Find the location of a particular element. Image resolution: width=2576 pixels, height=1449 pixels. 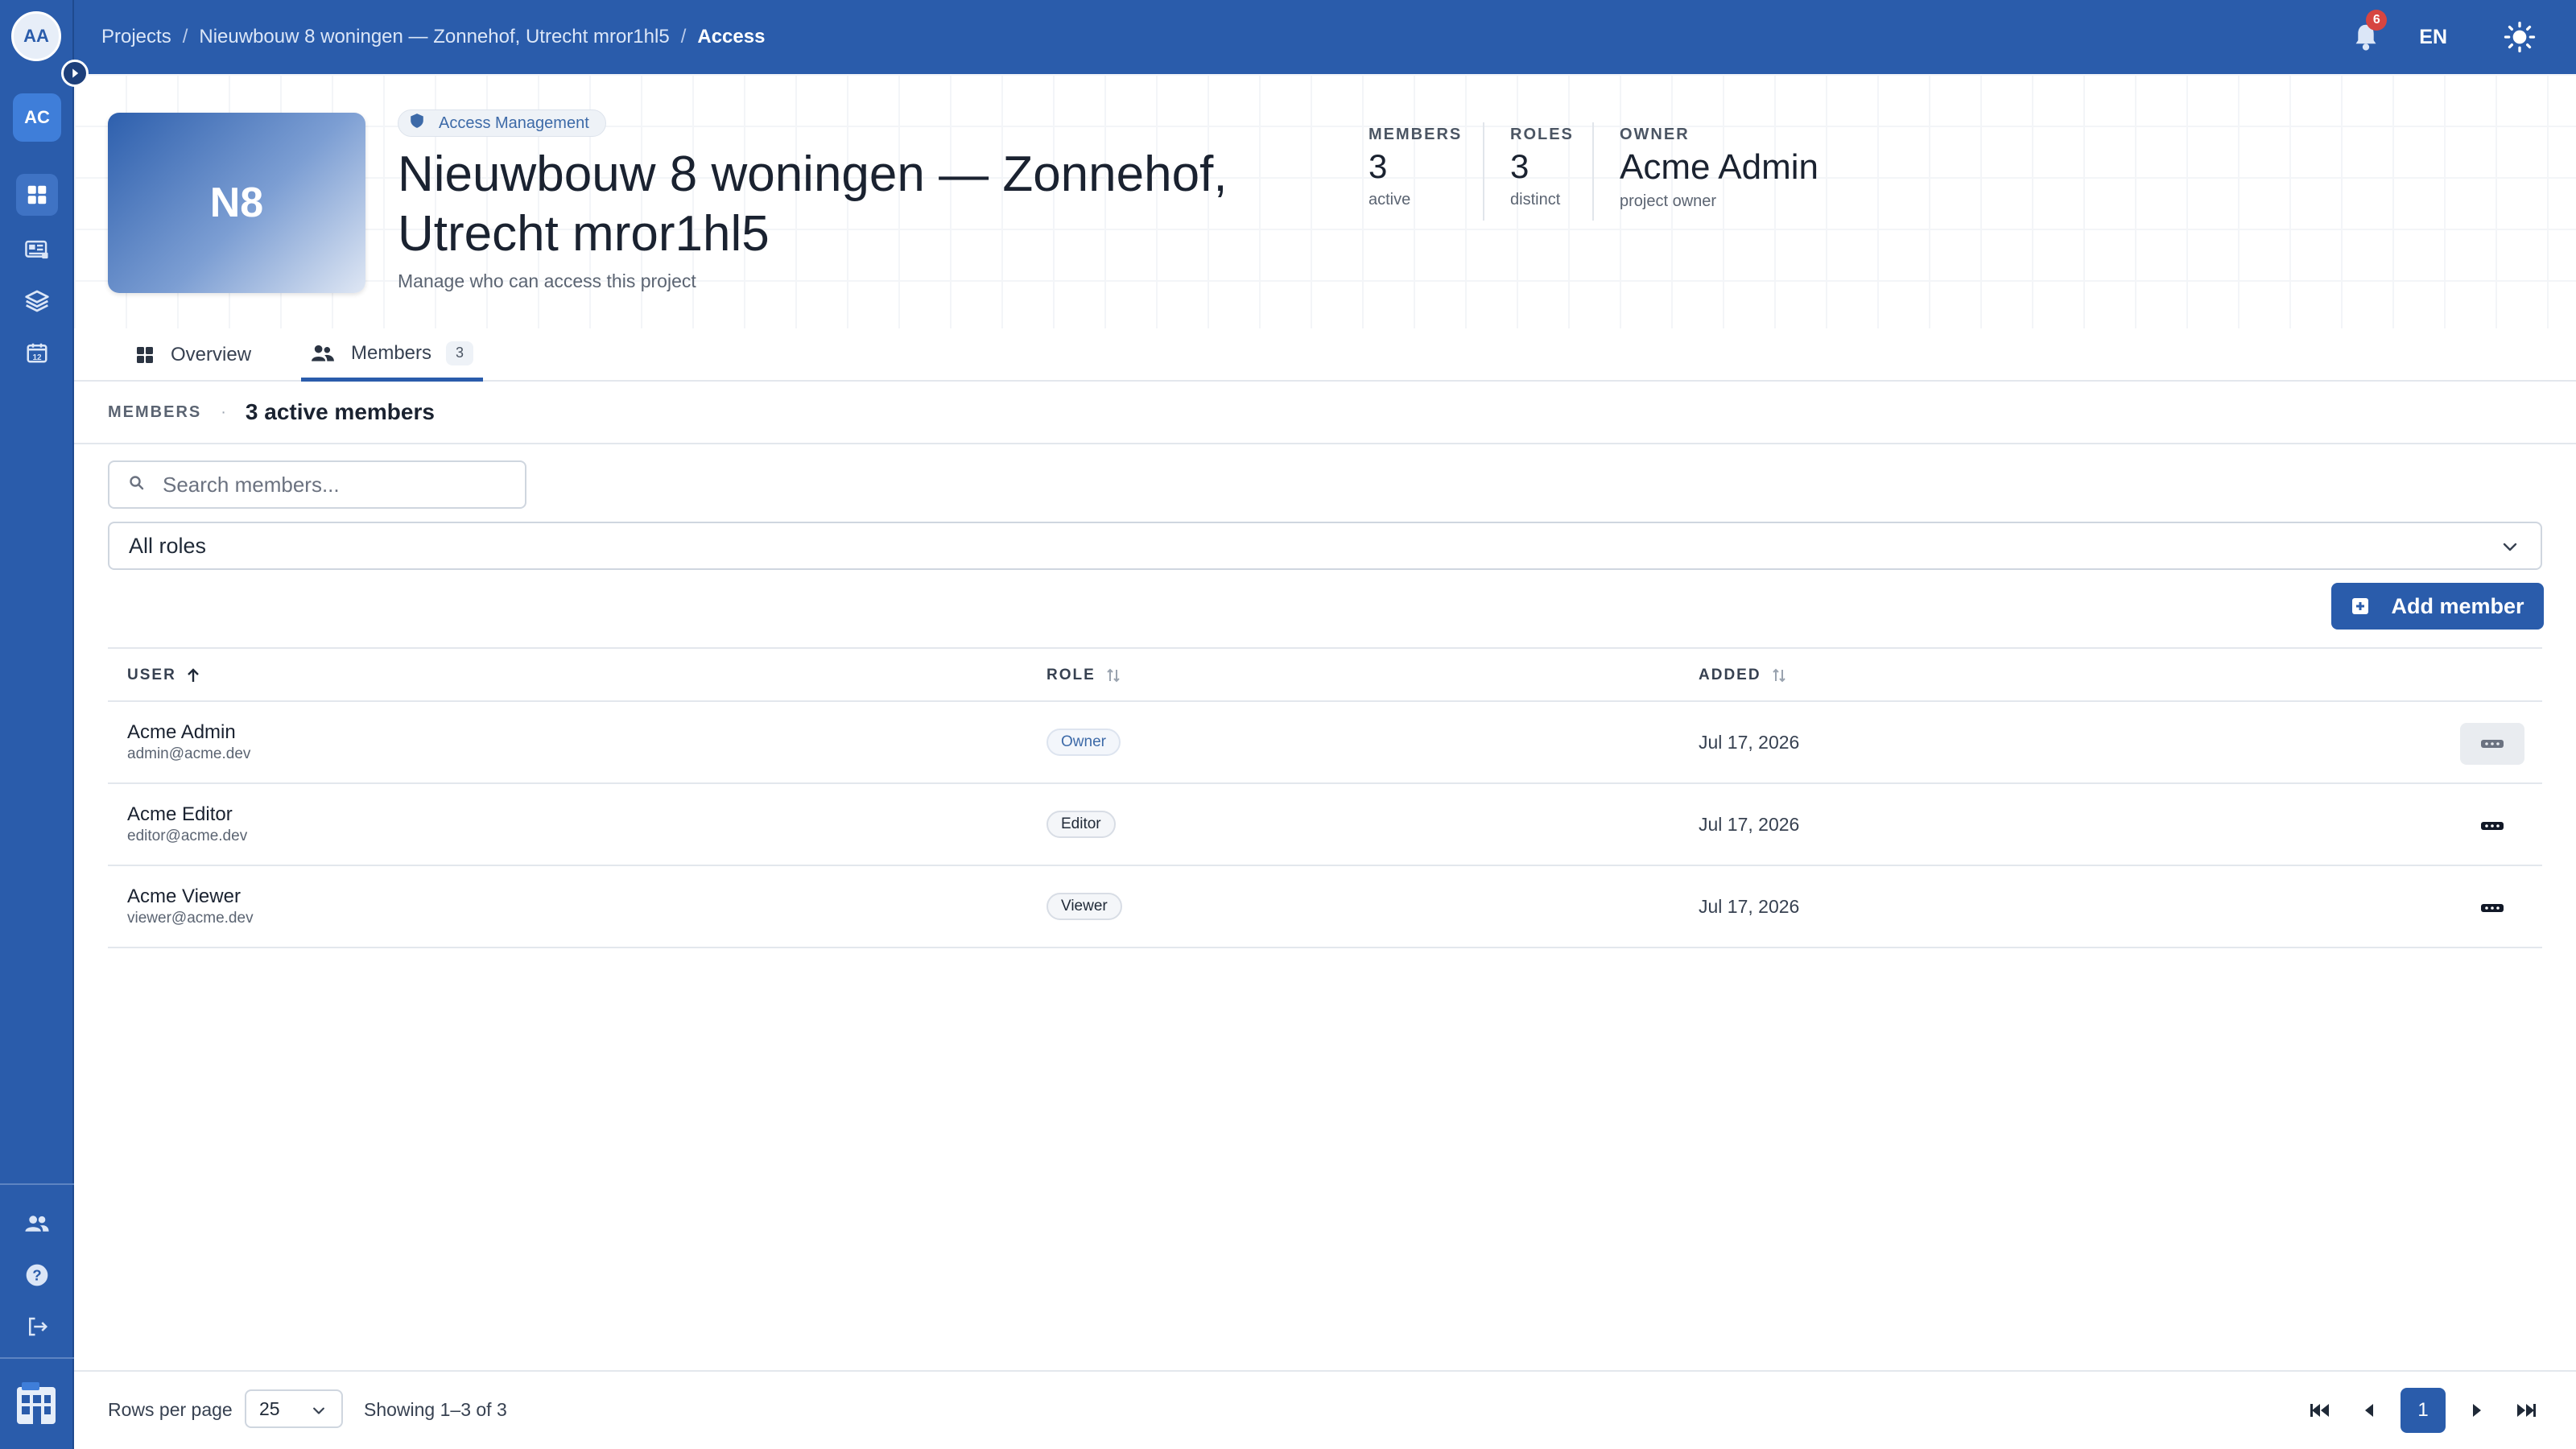

shield-icon is located at coordinates (417, 123).